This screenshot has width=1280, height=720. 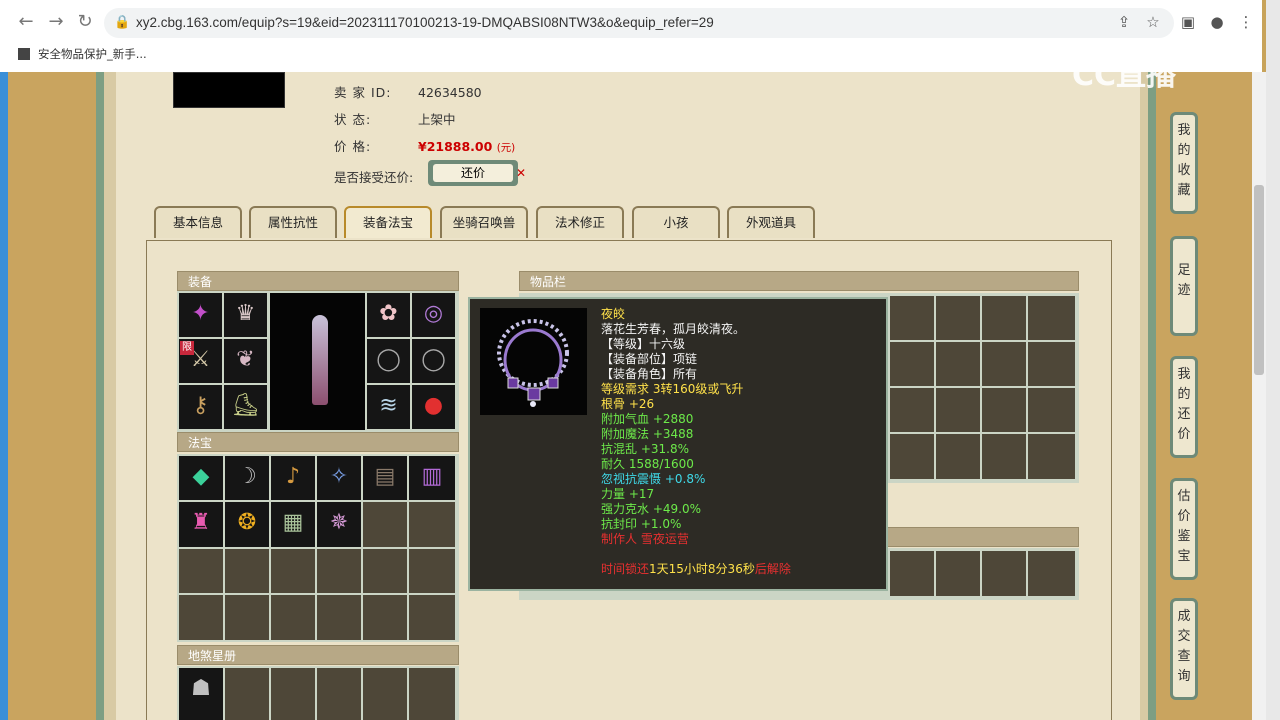 What do you see at coordinates (56, 22) in the screenshot?
I see `forward-icon: →` at bounding box center [56, 22].